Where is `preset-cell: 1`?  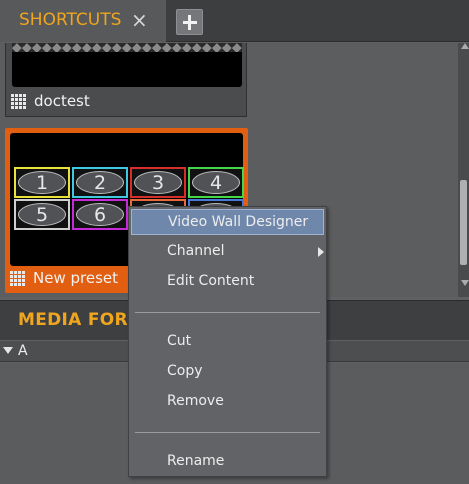
preset-cell: 1 is located at coordinates (42, 182).